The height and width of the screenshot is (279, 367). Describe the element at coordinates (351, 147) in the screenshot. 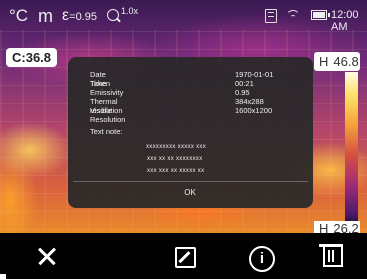

I see `color-scale-bar` at that location.